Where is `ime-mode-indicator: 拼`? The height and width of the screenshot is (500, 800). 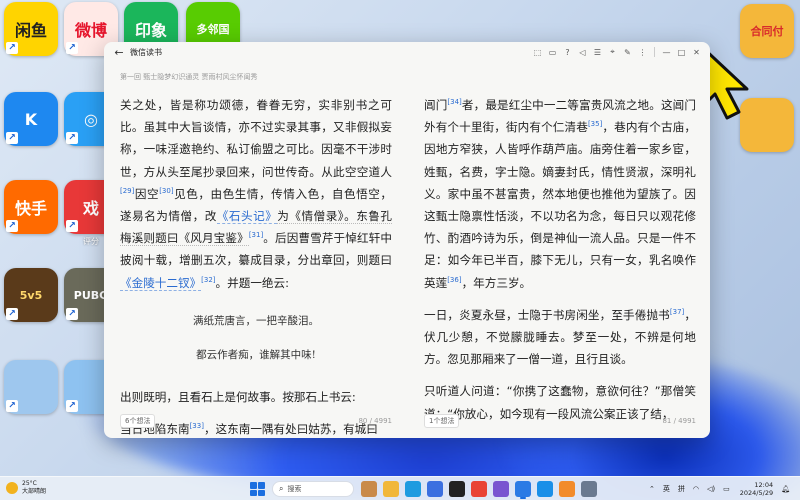 ime-mode-indicator: 拼 is located at coordinates (681, 489).